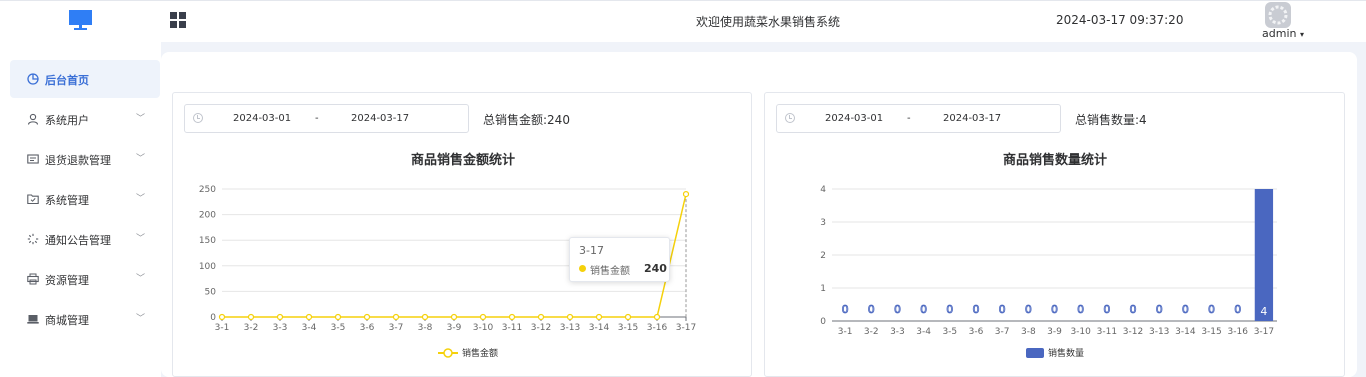 Image resolution: width=1366 pixels, height=377 pixels. Describe the element at coordinates (976, 332) in the screenshot. I see `x-tick-label: 3-6` at that location.